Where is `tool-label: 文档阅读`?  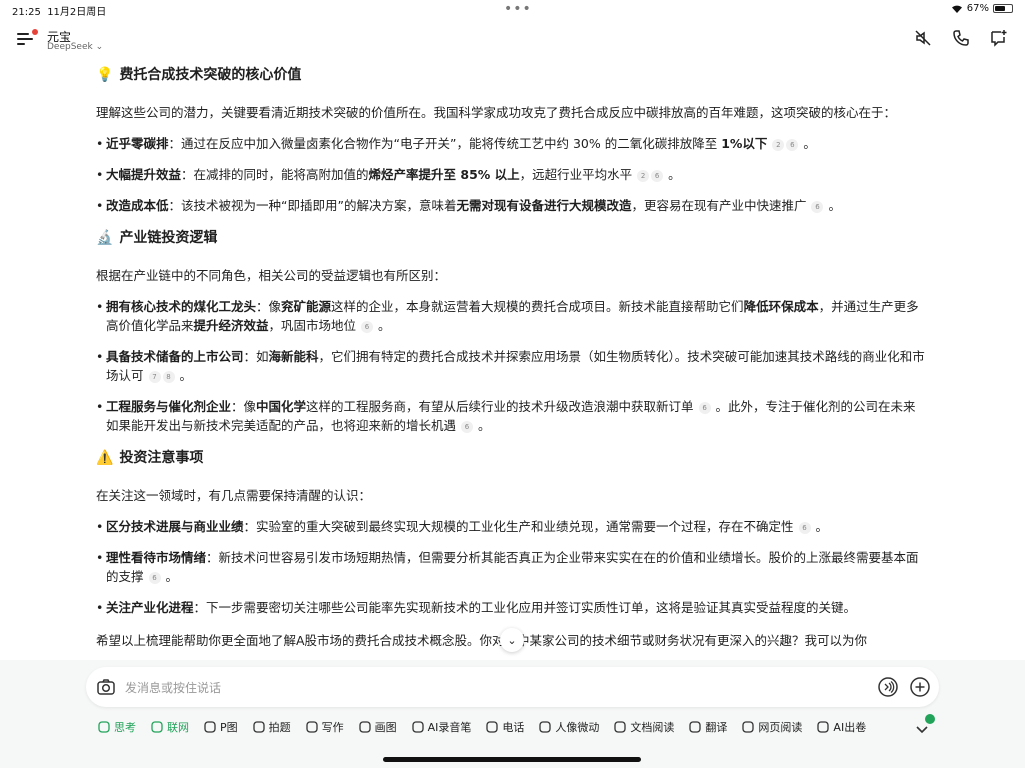
tool-label: 文档阅读 is located at coordinates (652, 727).